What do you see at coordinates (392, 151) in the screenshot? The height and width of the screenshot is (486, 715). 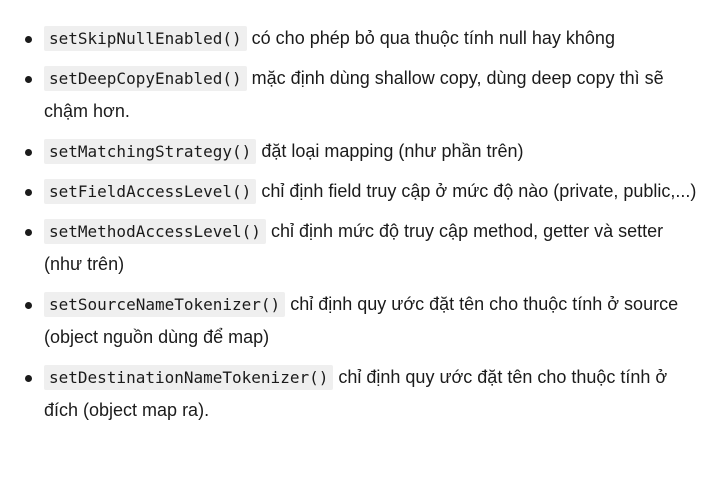 I see `method-description: đặt loại mapping (như phần trên)` at bounding box center [392, 151].